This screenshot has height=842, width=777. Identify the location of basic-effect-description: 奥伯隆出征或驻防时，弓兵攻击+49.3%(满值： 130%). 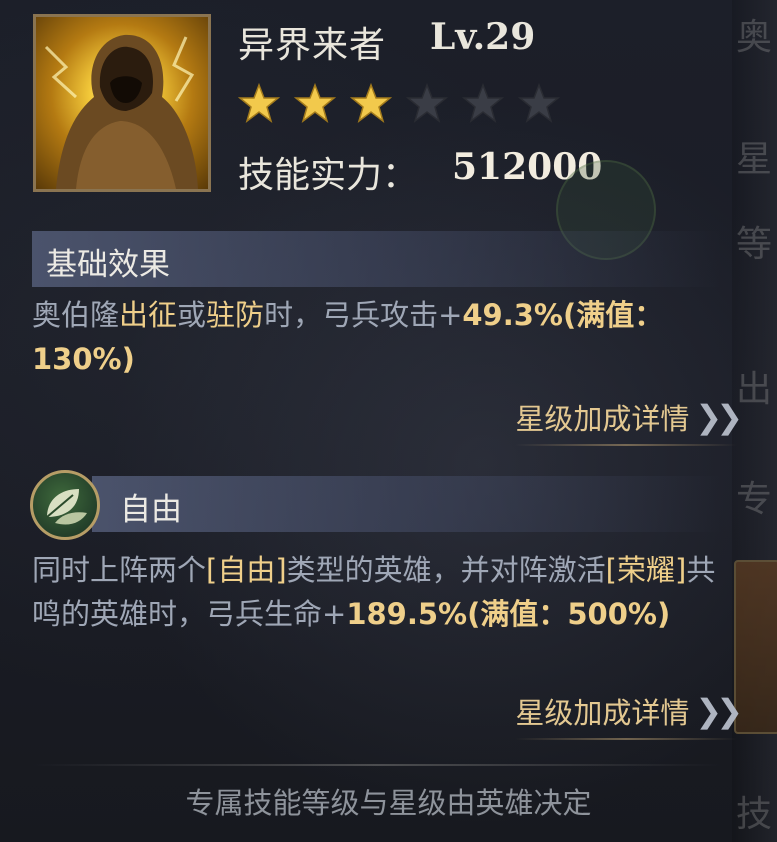
(382, 337).